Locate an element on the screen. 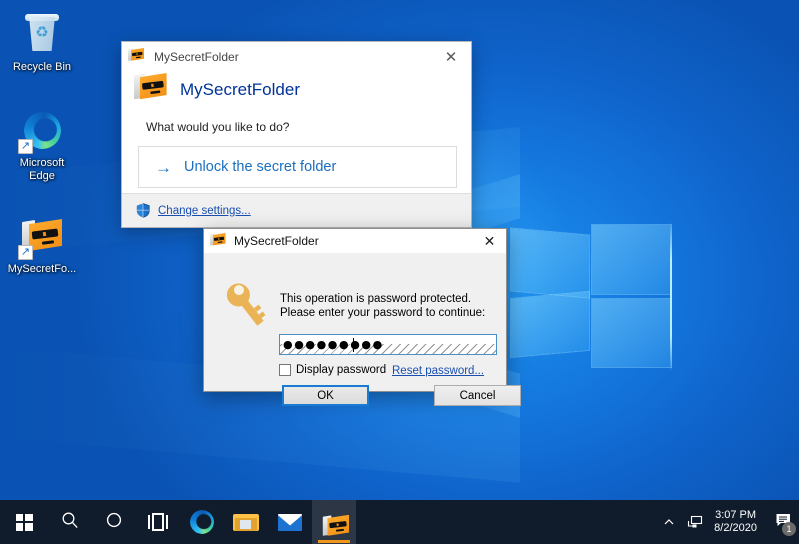  windows-logo-icon is located at coordinates (24, 522).